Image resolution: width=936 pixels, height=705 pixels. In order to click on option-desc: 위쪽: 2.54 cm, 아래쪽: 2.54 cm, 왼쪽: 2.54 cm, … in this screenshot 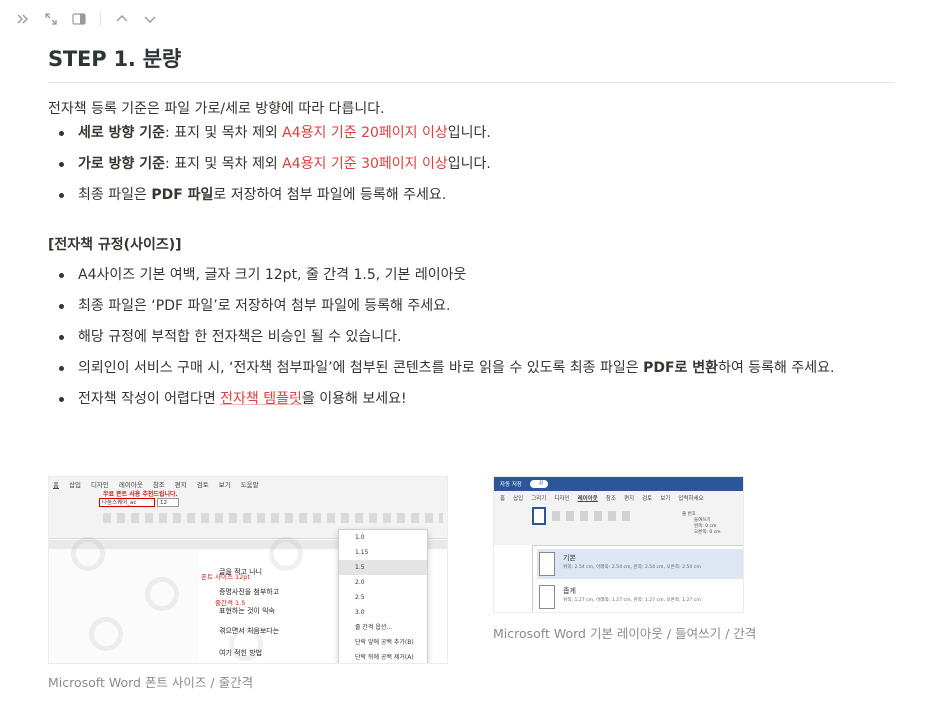, I will do `click(632, 567)`.